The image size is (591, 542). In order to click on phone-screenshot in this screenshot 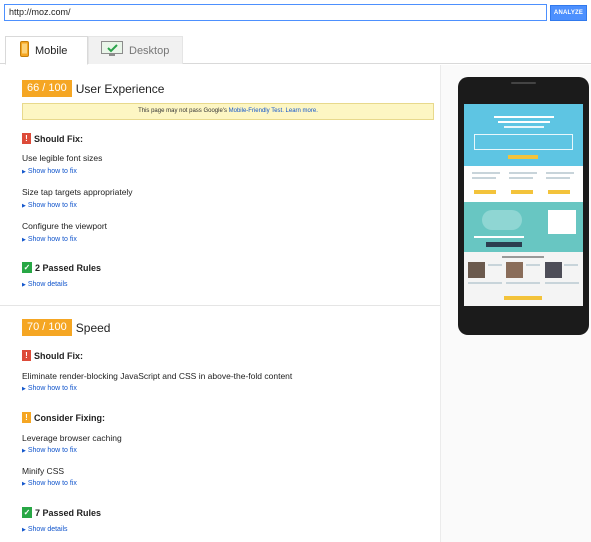, I will do `click(523, 205)`.